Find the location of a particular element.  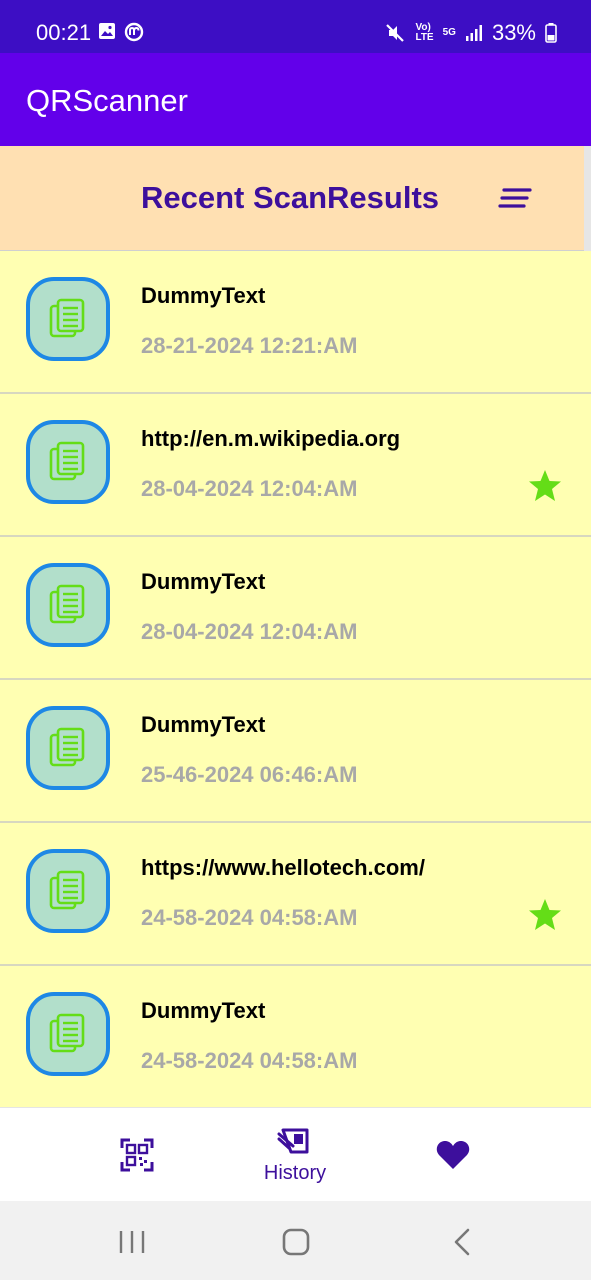

battery-icon is located at coordinates (551, 33).